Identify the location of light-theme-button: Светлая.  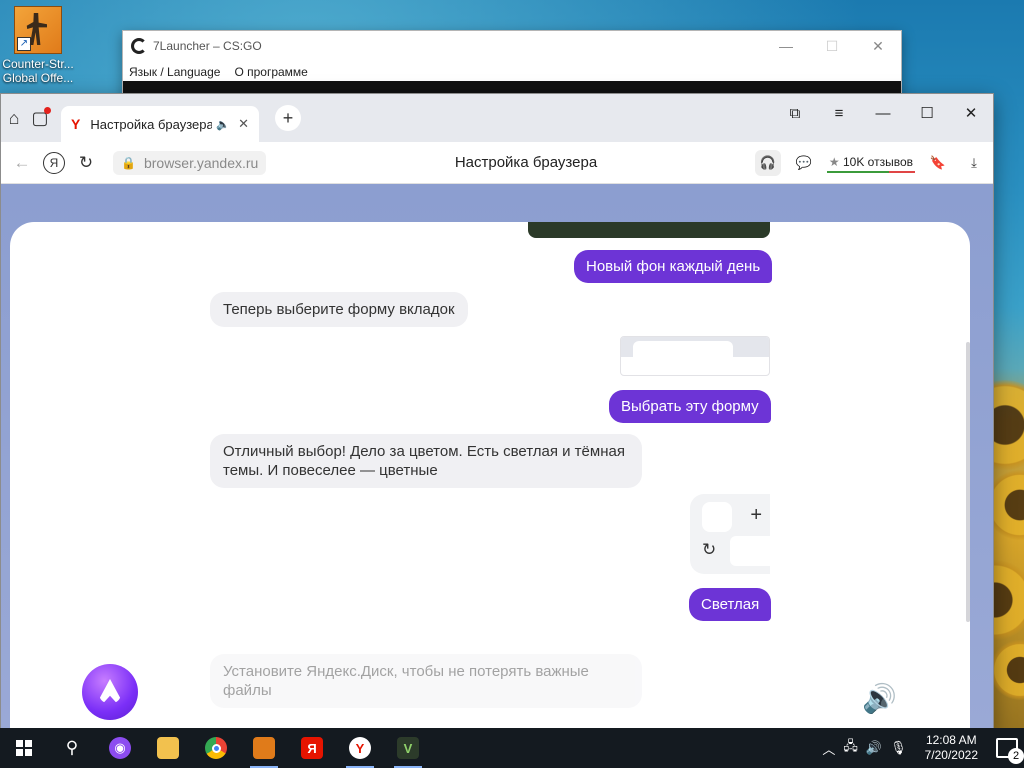
(730, 604).